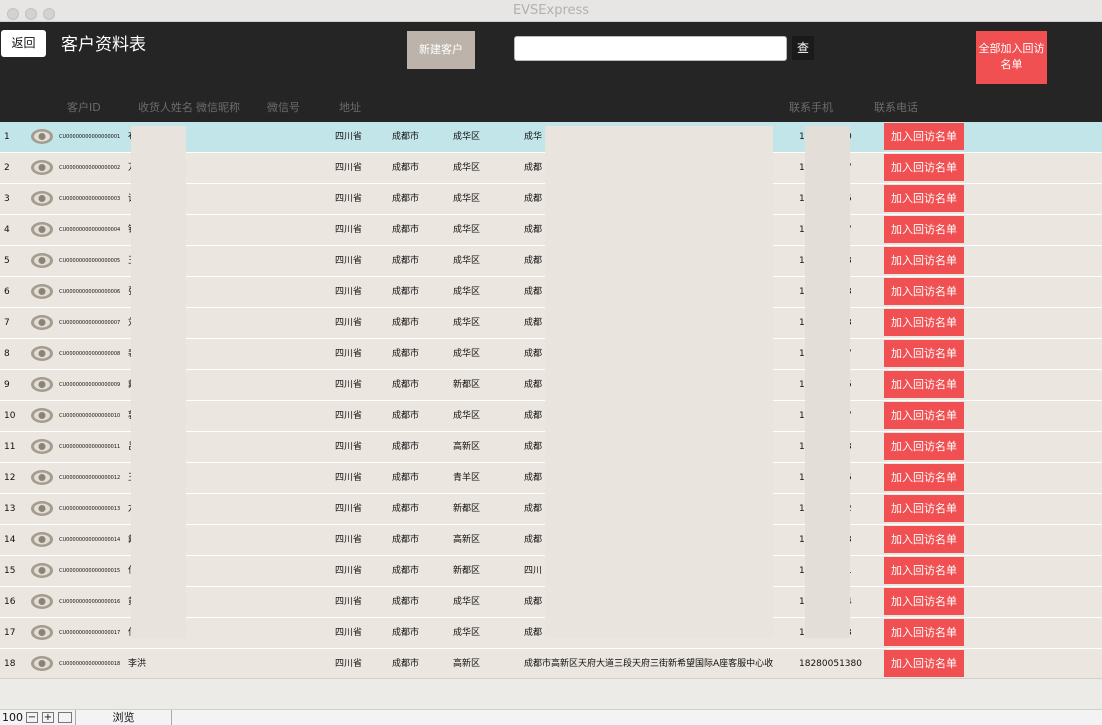  What do you see at coordinates (32, 717) in the screenshot?
I see `zoom-out-icon: −` at bounding box center [32, 717].